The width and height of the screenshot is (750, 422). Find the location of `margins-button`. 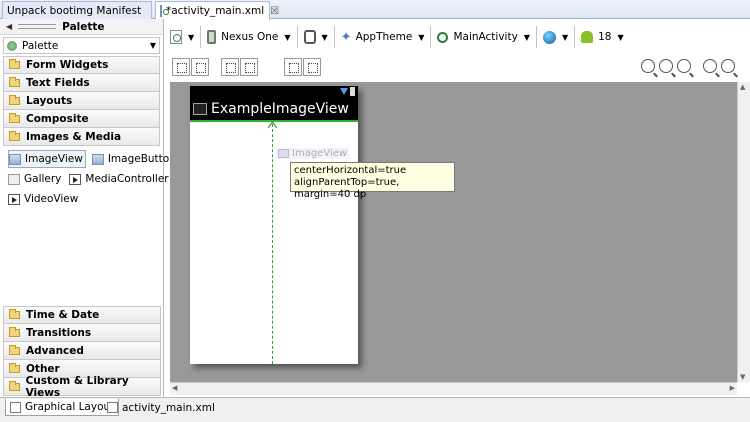

margins-button is located at coordinates (249, 67).